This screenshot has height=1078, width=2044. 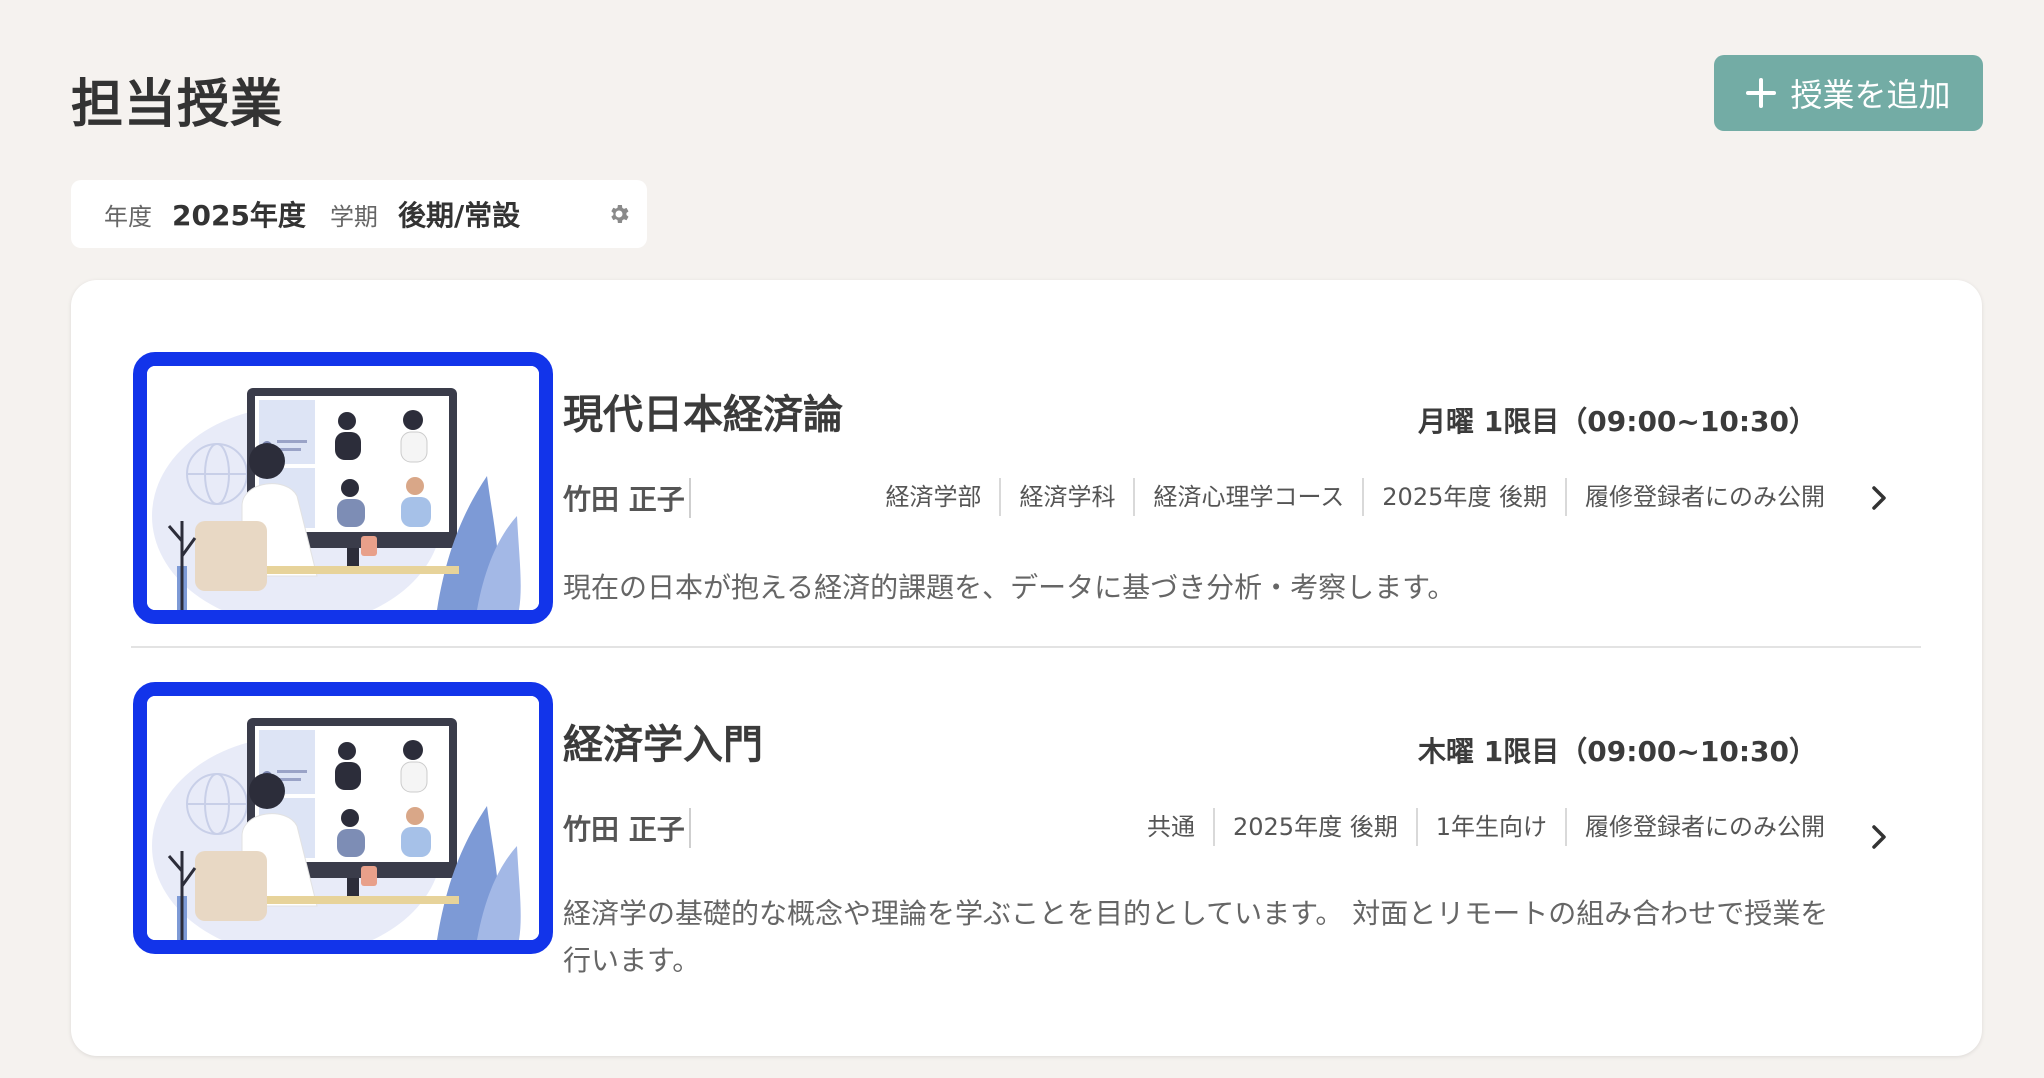 I want to click on course-tags: 経済学部 経済学科 経済心理学コース 2025年度 後期 履修登録者にのみ公開, so click(x=1346, y=497).